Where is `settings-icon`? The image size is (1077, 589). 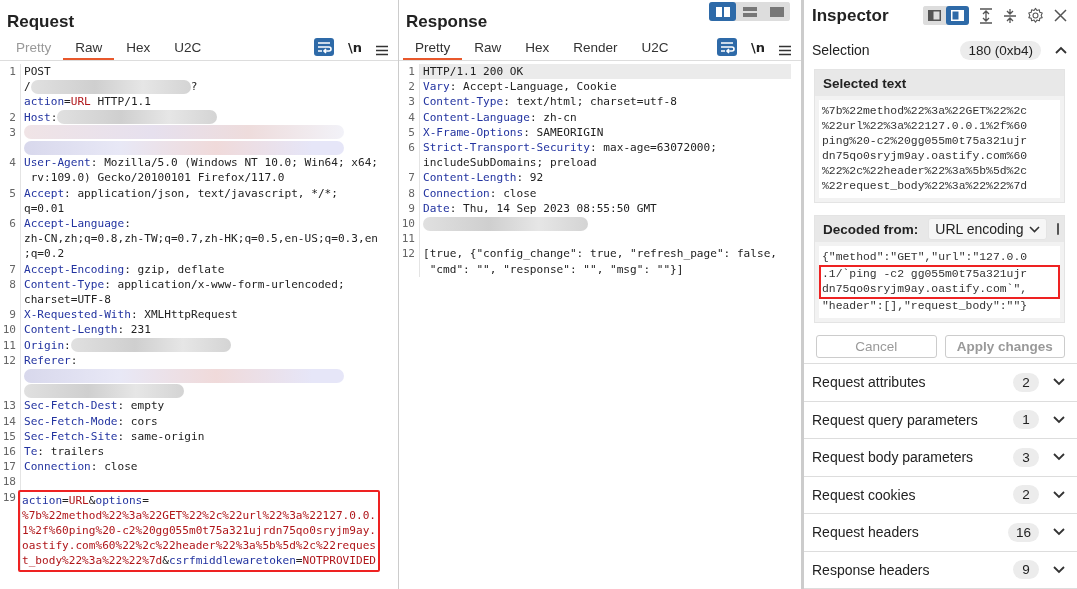 settings-icon is located at coordinates (1035, 16).